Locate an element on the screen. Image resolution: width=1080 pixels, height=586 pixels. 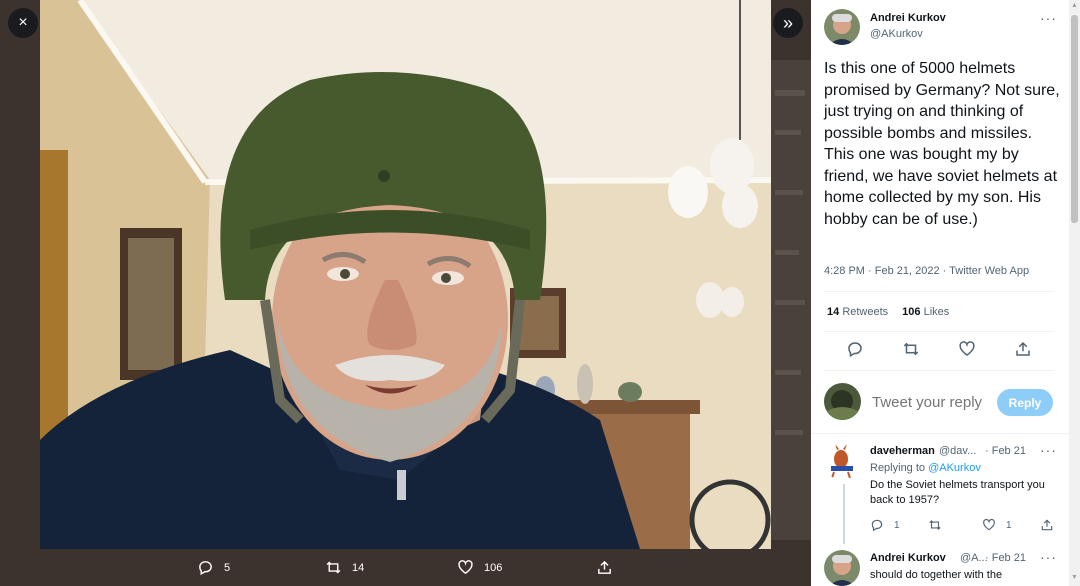
reply-author-name: daveherman is located at coordinates (902, 451).